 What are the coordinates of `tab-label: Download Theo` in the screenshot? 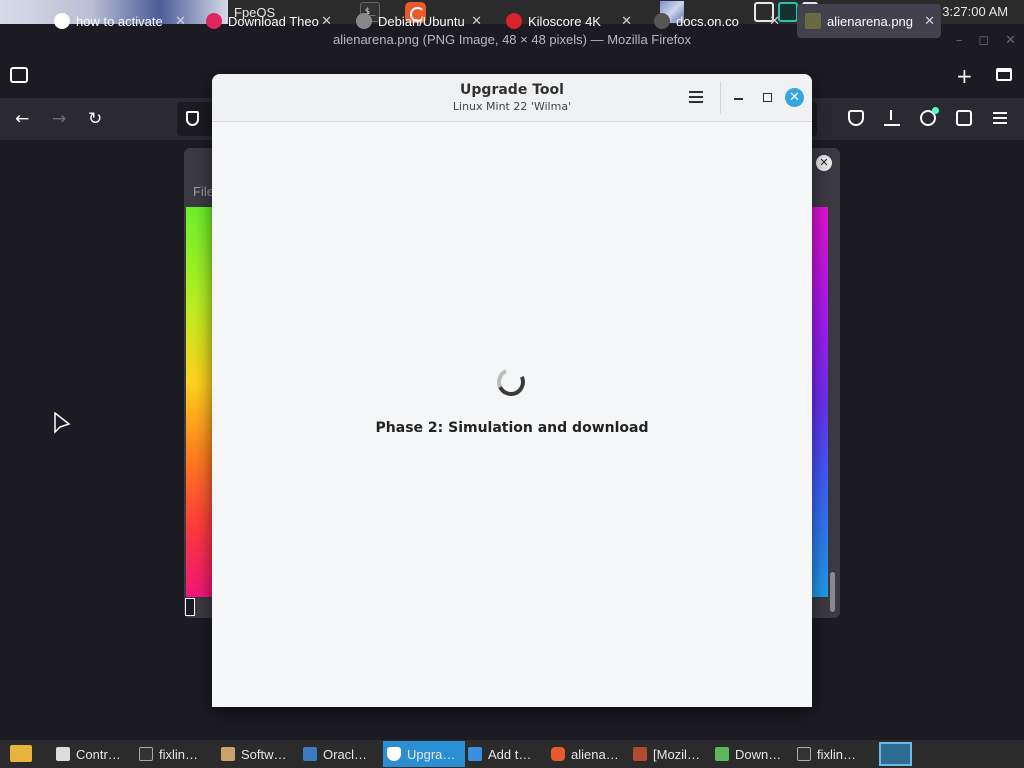 It's located at (273, 21).